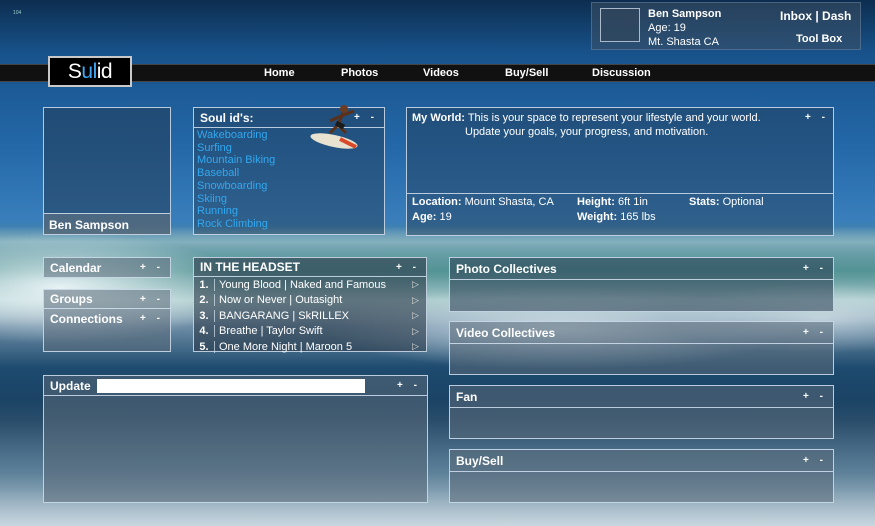  What do you see at coordinates (289, 160) in the screenshot?
I see `soul-id-link: Mountain Biking` at bounding box center [289, 160].